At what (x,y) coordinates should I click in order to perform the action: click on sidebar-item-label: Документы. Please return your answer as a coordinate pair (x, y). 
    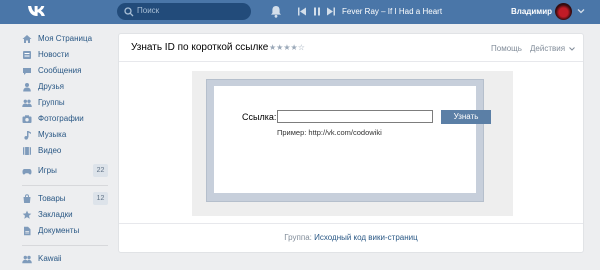
    Looking at the image, I should click on (59, 230).